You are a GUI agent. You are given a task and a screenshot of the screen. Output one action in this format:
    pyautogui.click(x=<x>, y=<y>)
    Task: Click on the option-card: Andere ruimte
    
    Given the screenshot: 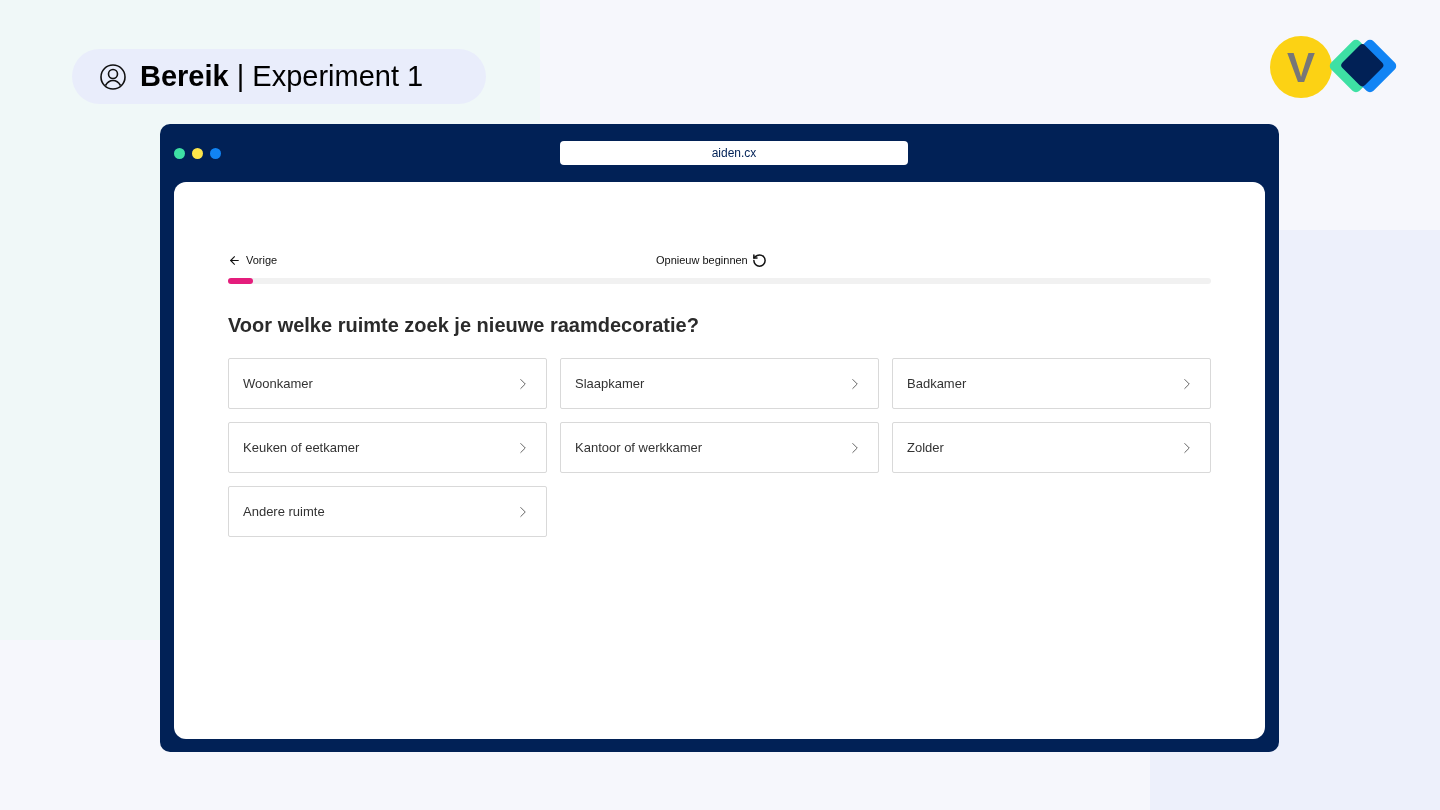 What is the action you would take?
    pyautogui.click(x=387, y=511)
    